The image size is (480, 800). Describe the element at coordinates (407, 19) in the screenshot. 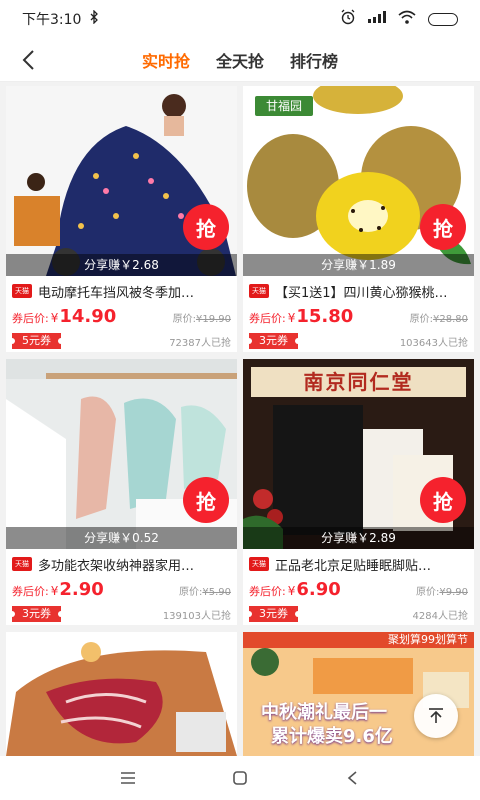

I see `wifi-icon` at that location.